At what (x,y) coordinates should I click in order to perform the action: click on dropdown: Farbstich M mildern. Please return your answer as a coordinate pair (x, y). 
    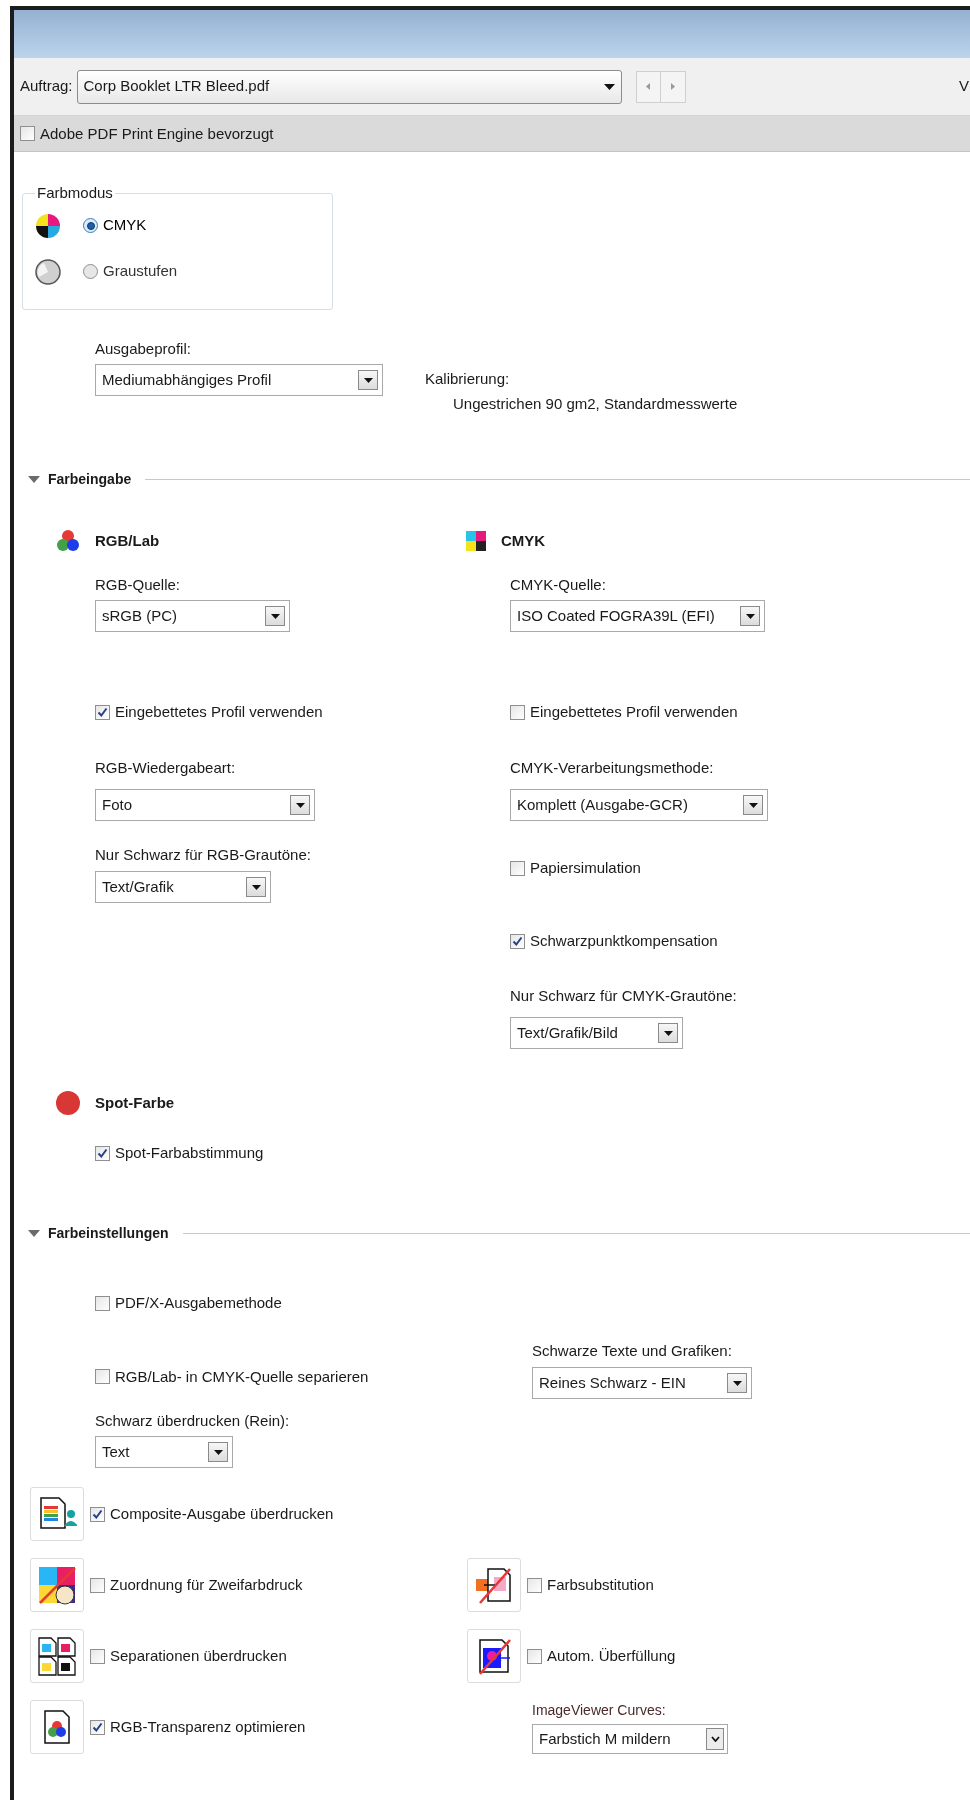
    Looking at the image, I should click on (630, 1739).